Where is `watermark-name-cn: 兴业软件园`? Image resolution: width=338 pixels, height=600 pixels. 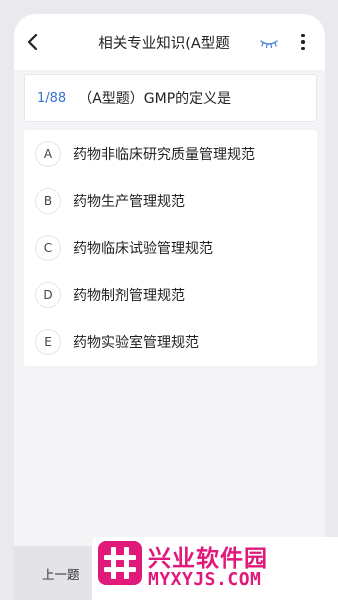
watermark-name-cn: 兴业软件园 is located at coordinates (208, 559).